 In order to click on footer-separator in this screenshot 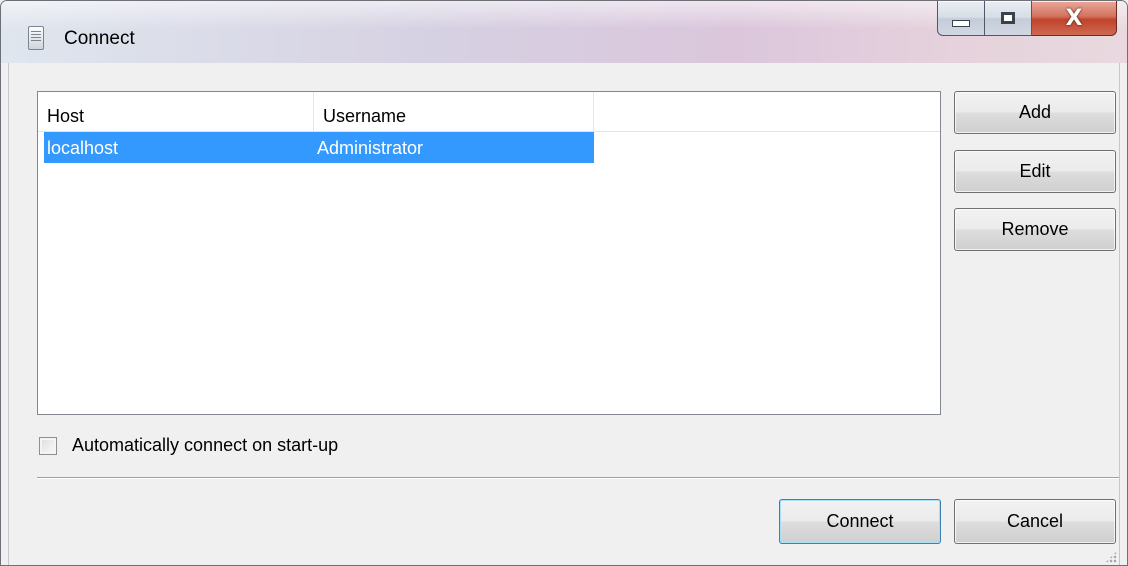, I will do `click(578, 478)`.